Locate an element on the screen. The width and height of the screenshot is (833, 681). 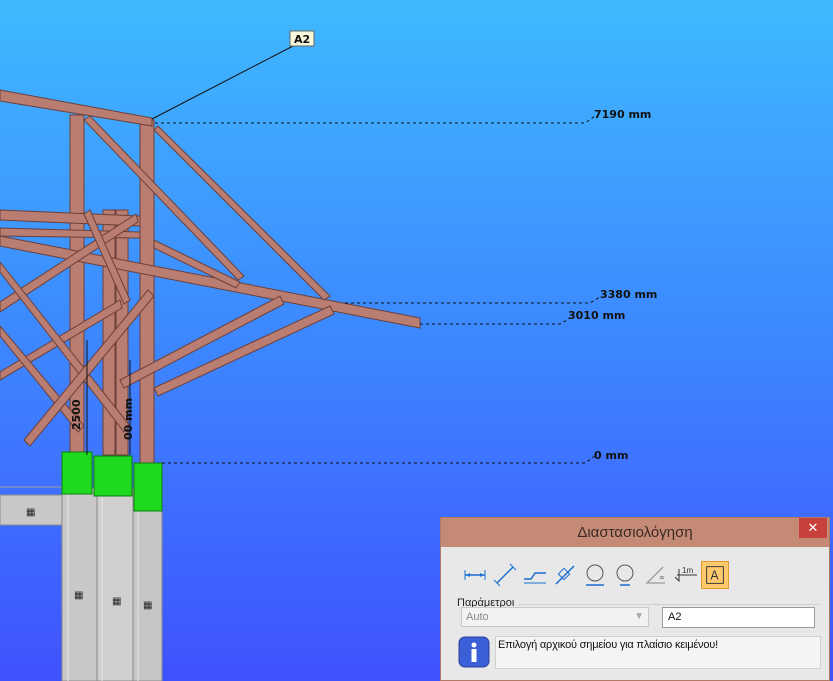
svg-text: 1m is located at coordinates (687, 570).